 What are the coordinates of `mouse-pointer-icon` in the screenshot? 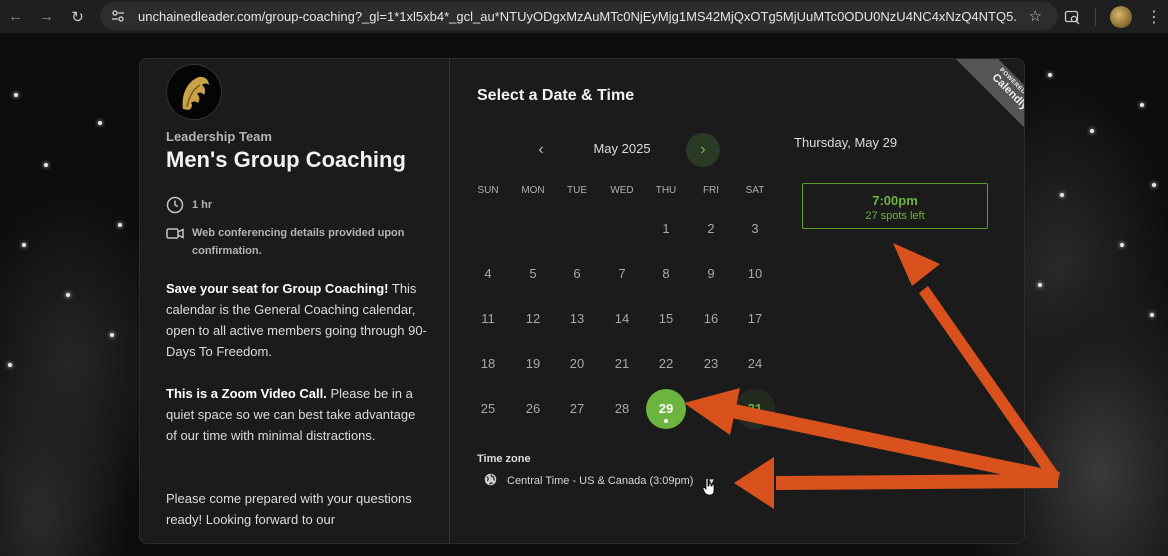 It's located at (708, 487).